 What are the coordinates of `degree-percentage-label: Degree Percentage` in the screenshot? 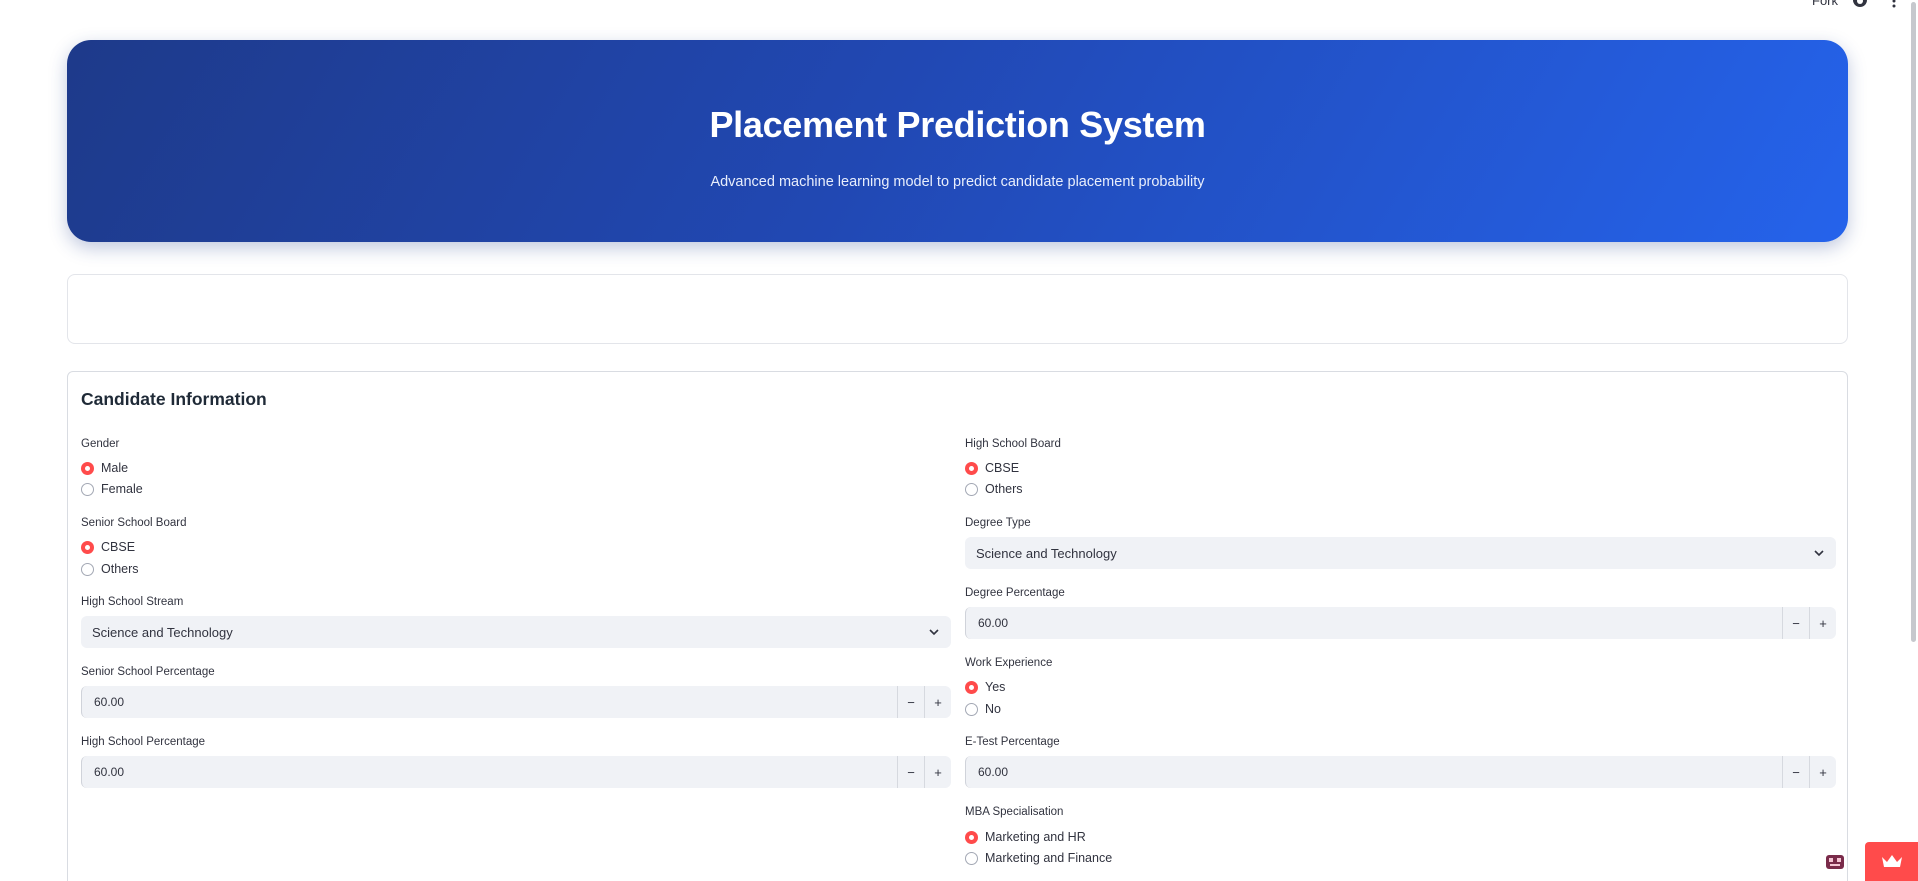 It's located at (1015, 593).